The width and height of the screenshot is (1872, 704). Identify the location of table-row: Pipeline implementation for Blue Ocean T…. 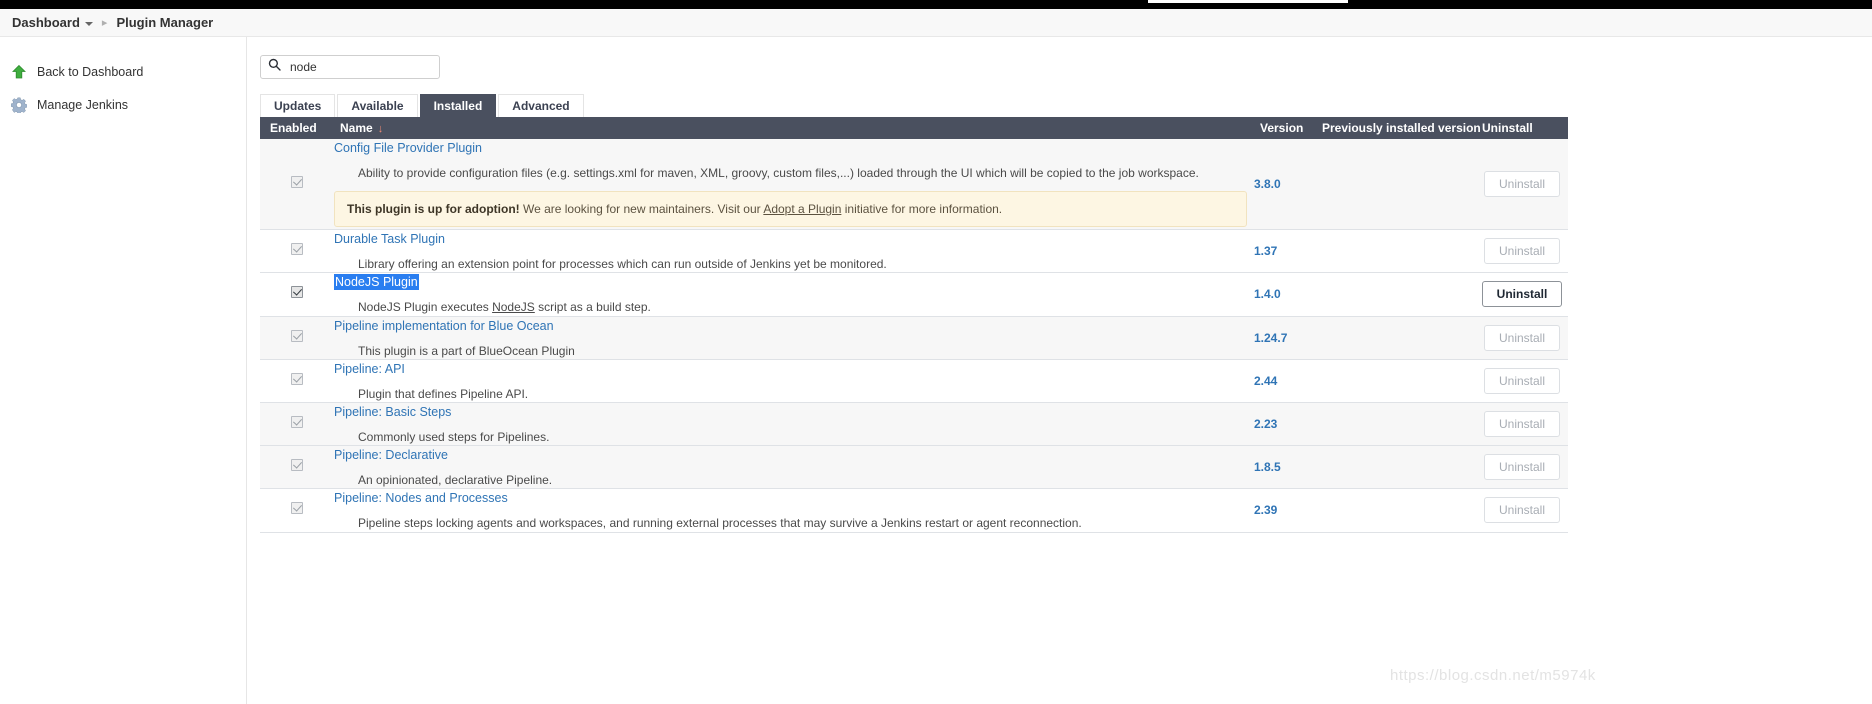
(914, 338).